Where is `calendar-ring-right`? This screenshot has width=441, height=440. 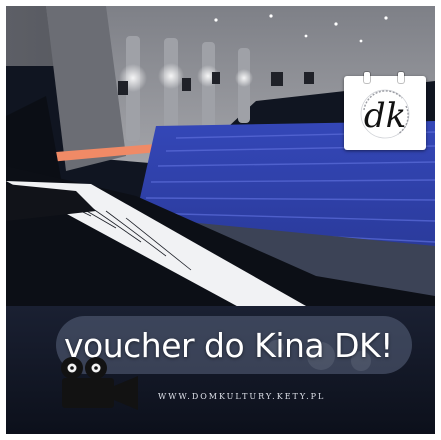
calendar-ring-right is located at coordinates (401, 77).